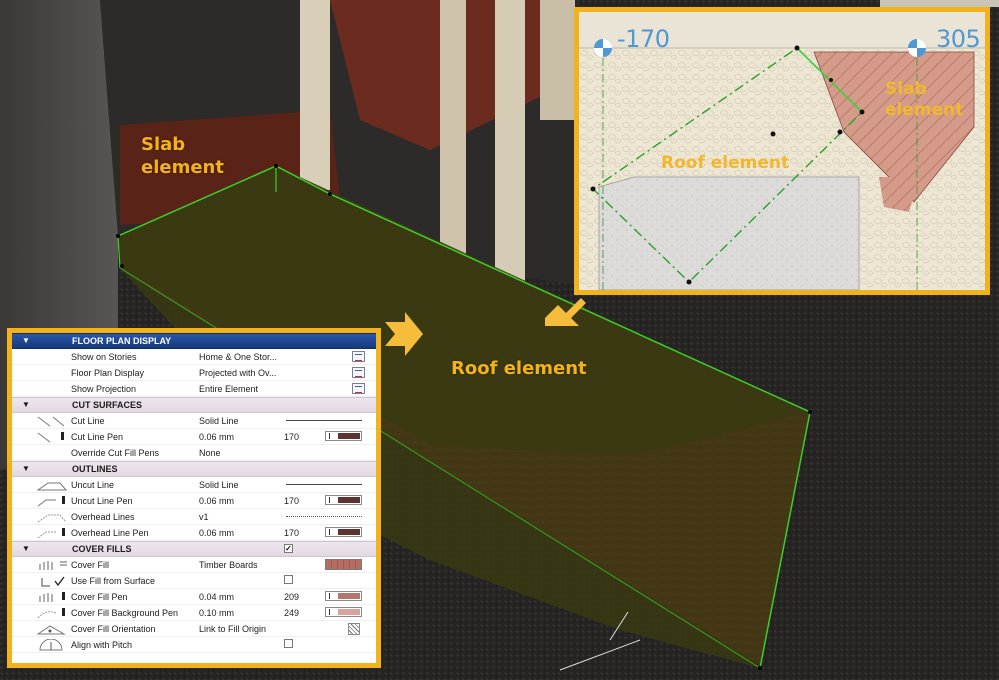  What do you see at coordinates (643, 39) in the screenshot?
I see `level-left: -170` at bounding box center [643, 39].